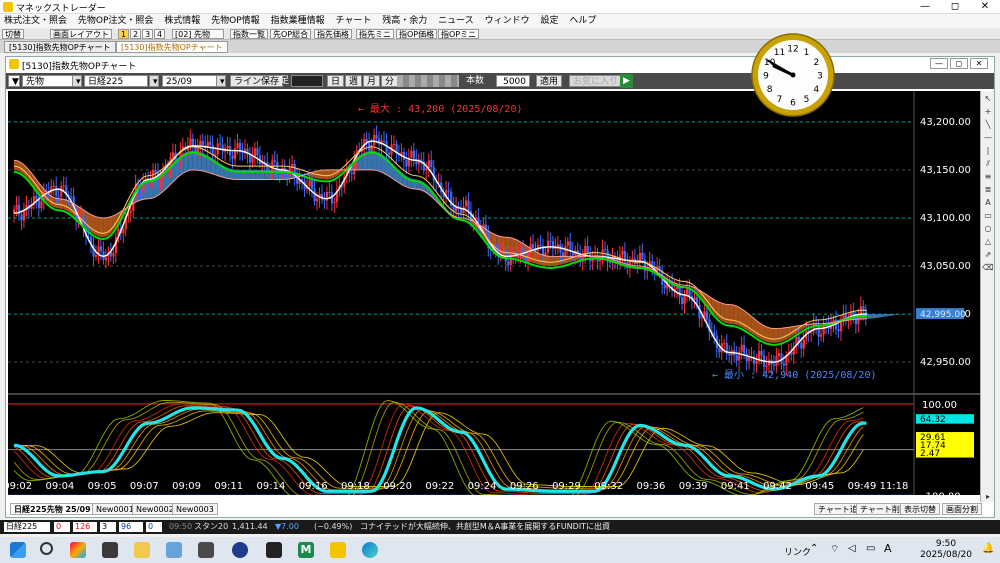 The width and height of the screenshot is (1000, 563). What do you see at coordinates (172, 47) in the screenshot?
I see `tab-chart-2: [5130]指数先物OPチャート` at bounding box center [172, 47].